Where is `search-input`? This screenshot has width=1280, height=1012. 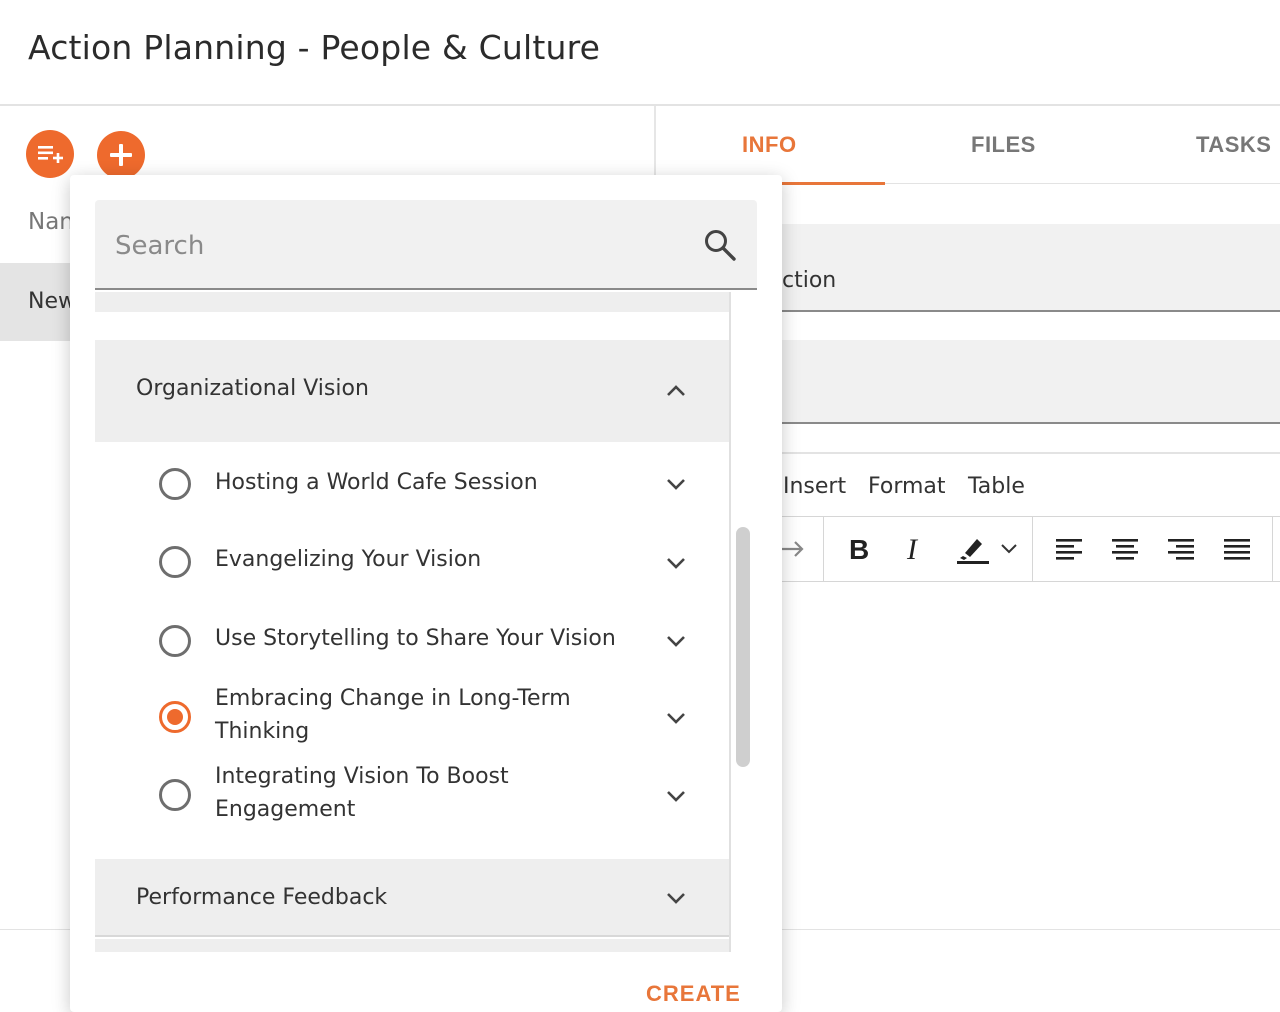
search-input is located at coordinates (395, 246).